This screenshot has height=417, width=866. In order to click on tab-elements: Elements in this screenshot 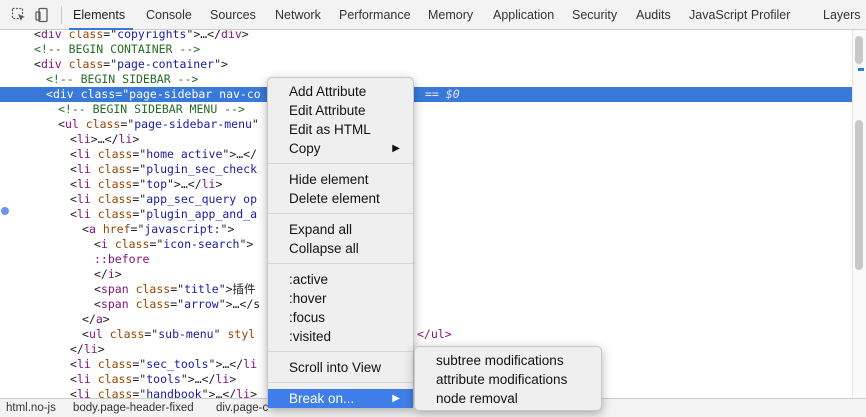, I will do `click(101, 15)`.